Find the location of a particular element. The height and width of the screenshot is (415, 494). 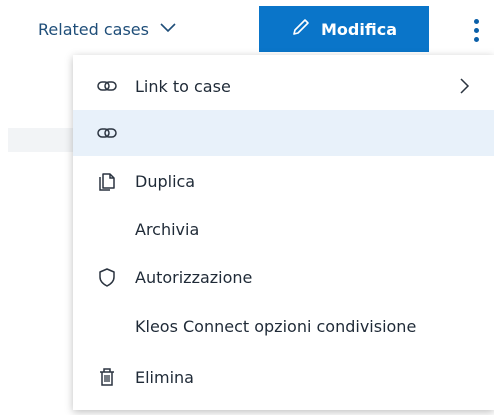

menu-item-autorizzazione: Autorizzazione is located at coordinates (283, 277).